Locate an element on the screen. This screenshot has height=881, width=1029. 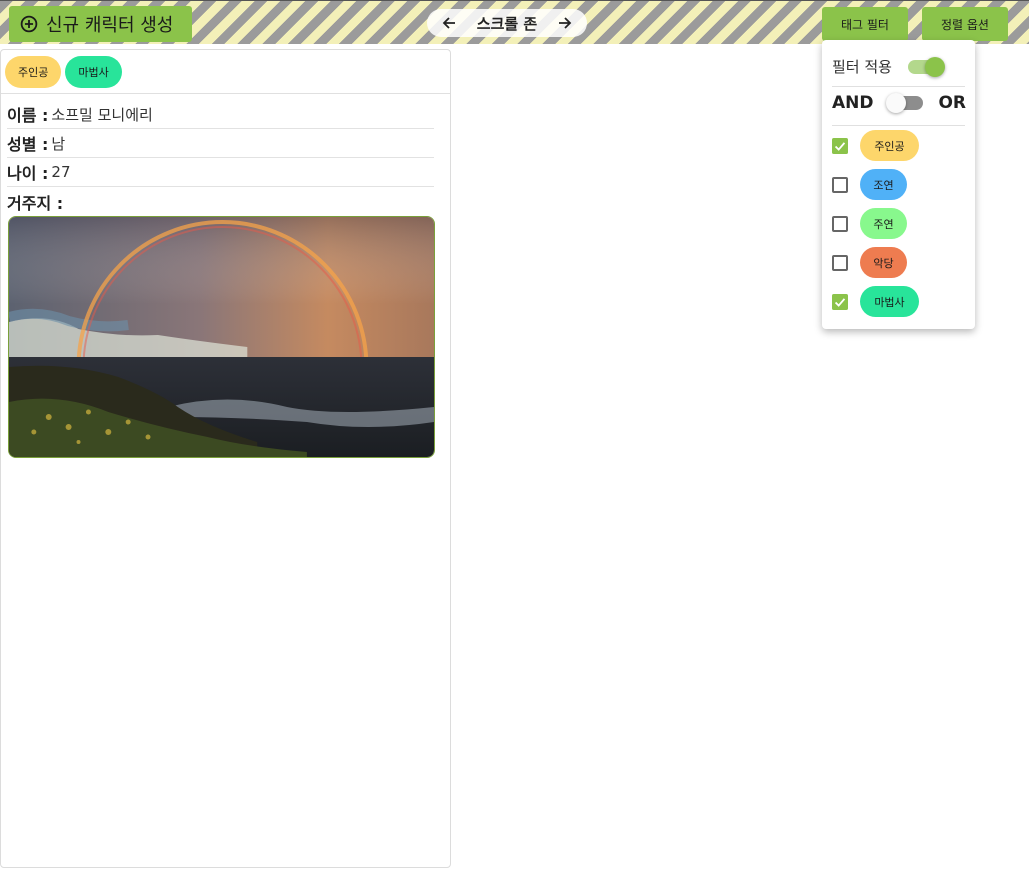
card-tag-list: 주인공 마법사 is located at coordinates (225, 72).